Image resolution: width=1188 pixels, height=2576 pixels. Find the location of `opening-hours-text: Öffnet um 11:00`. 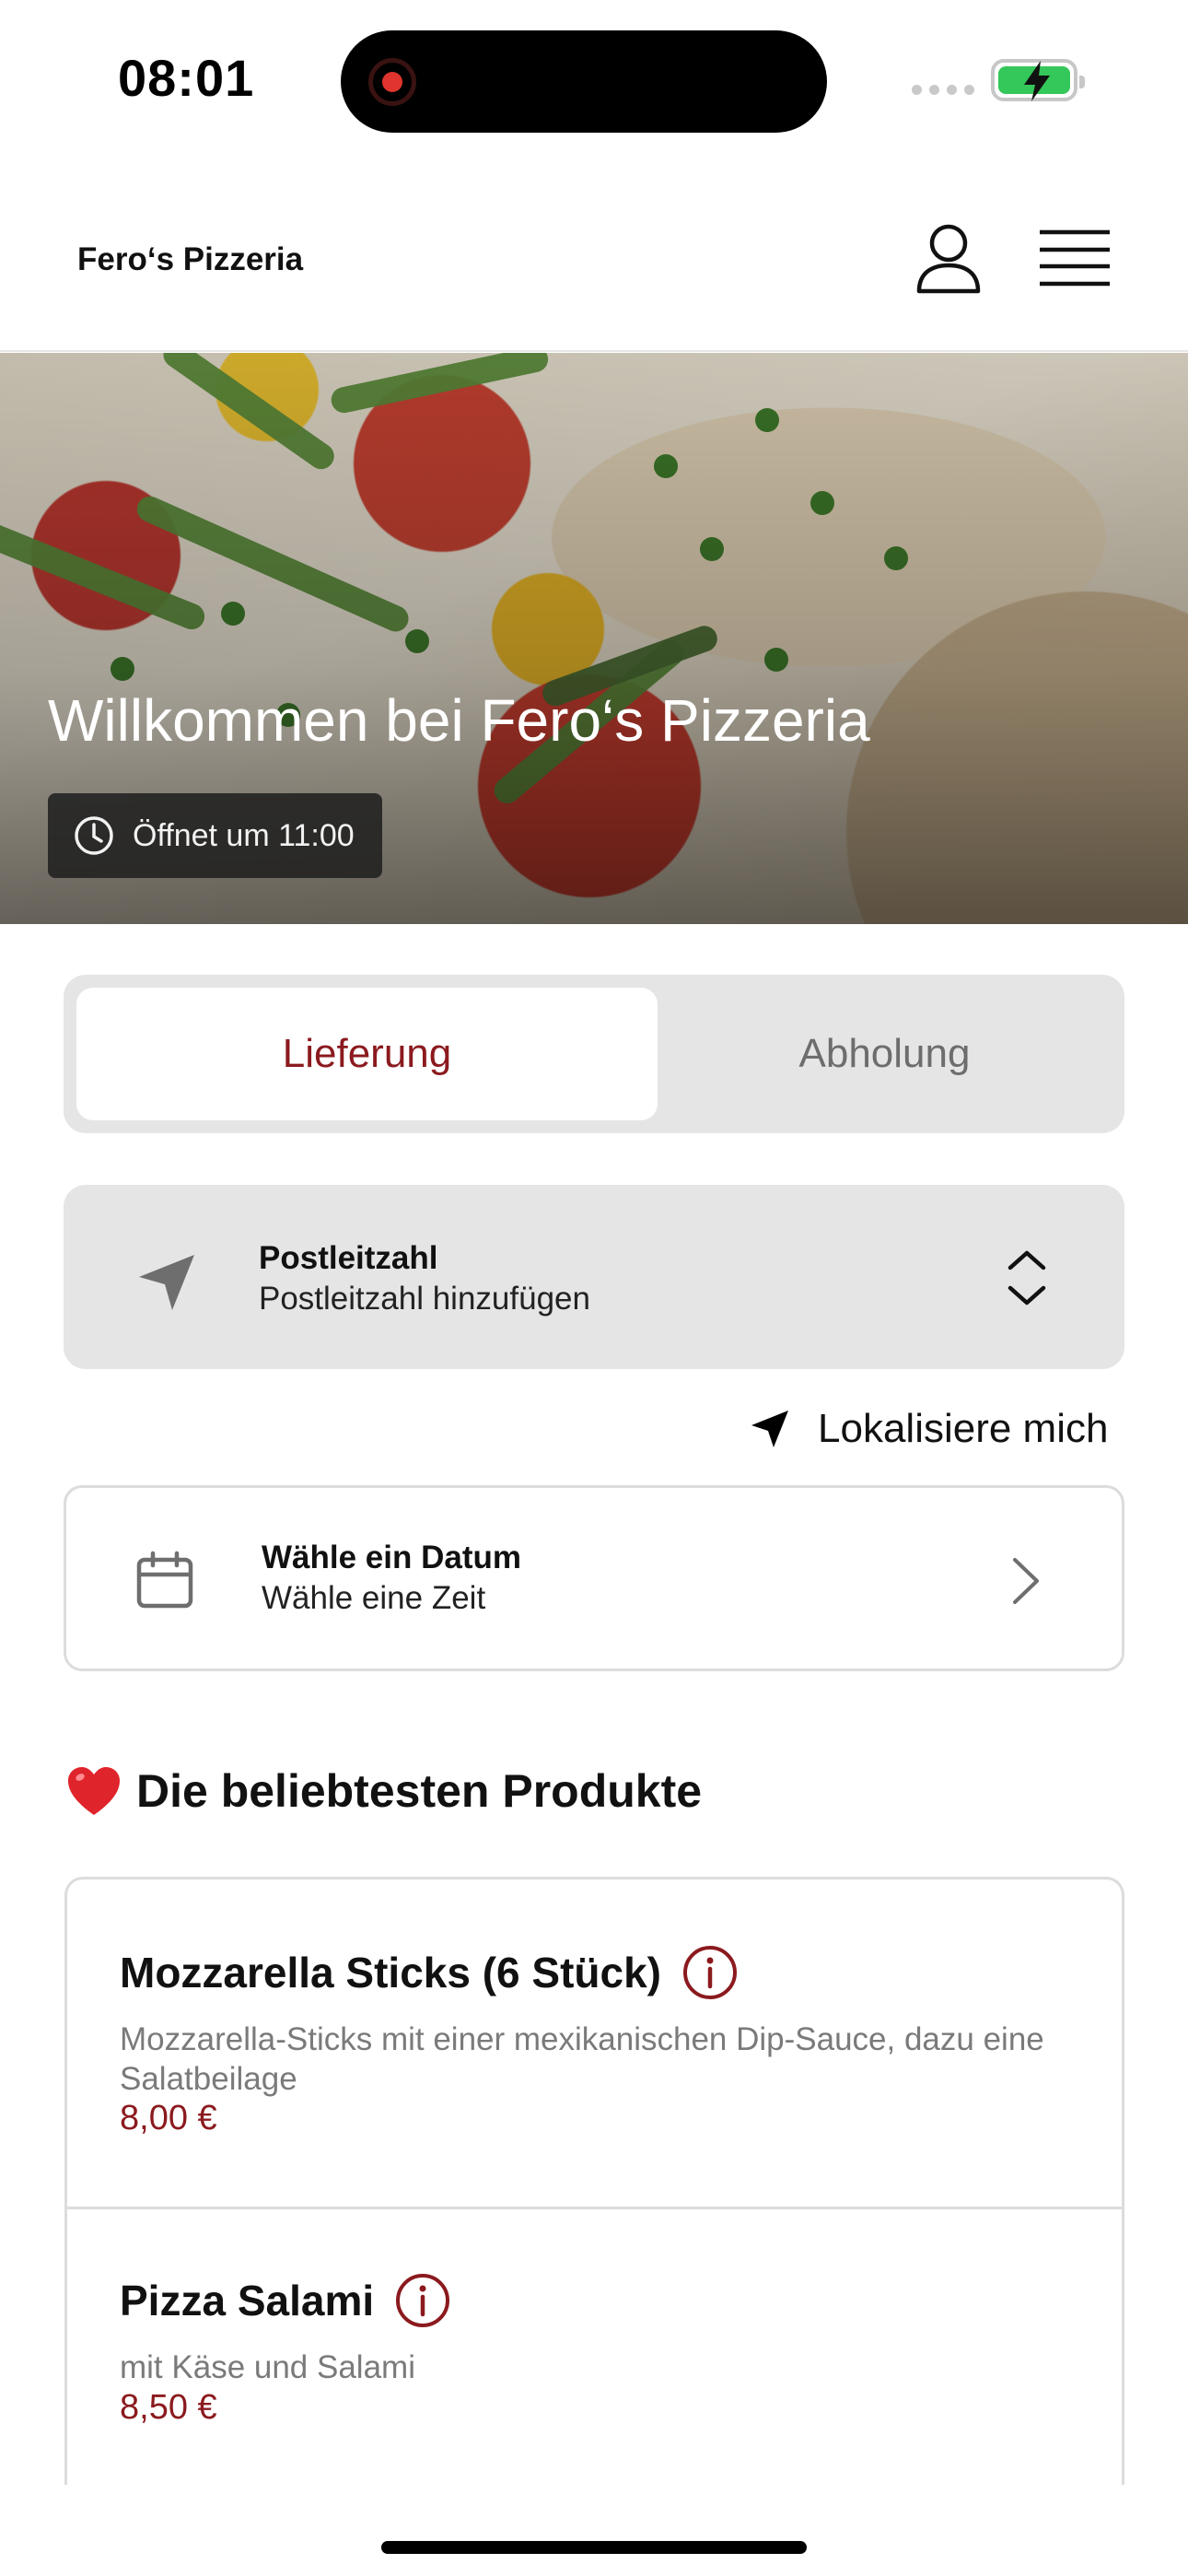

opening-hours-text: Öffnet um 11:00 is located at coordinates (244, 835).